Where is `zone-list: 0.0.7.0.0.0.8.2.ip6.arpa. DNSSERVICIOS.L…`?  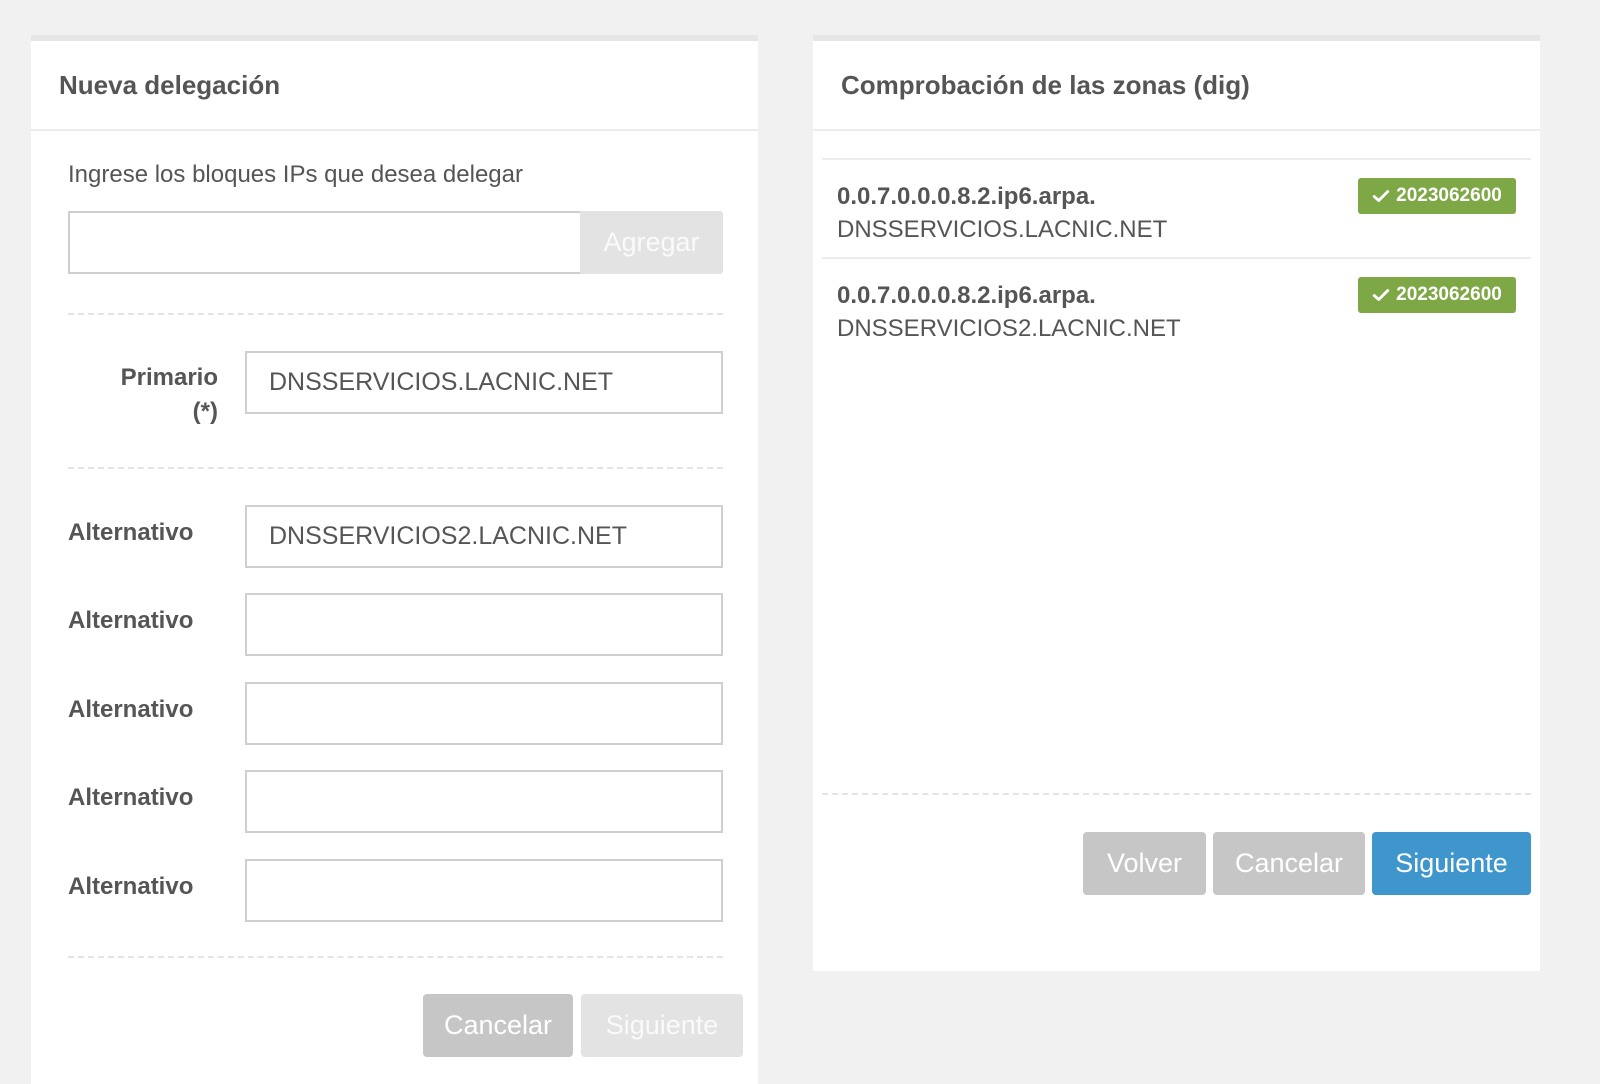
zone-list: 0.0.7.0.0.0.8.2.ip6.arpa. DNSSERVICIOS.L… is located at coordinates (1176, 257).